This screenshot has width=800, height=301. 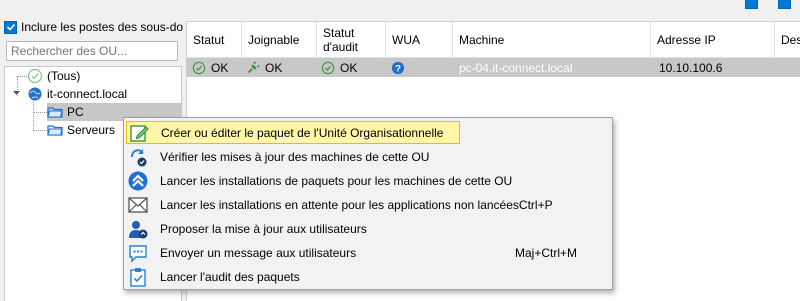 What do you see at coordinates (552, 40) in the screenshot?
I see `column-header-machine: Machine` at bounding box center [552, 40].